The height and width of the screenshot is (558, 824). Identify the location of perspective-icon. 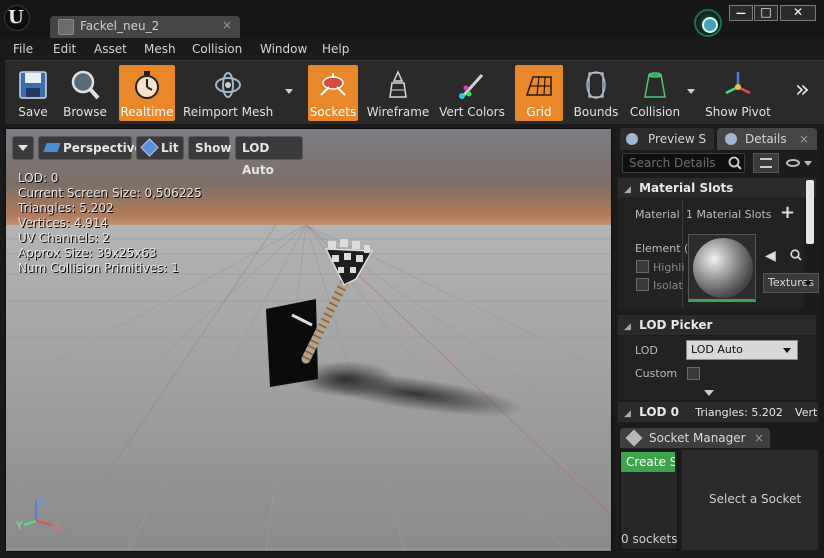
(52, 147).